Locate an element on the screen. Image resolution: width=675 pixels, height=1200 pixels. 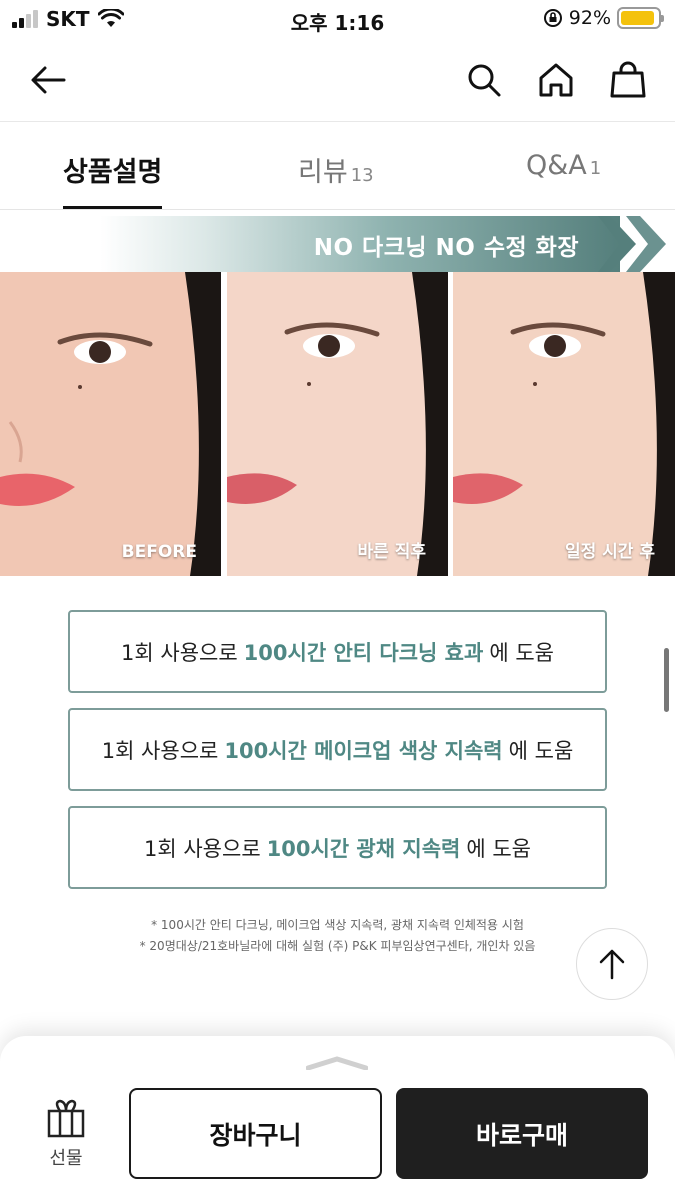
chevron-right-icon is located at coordinates (632, 244).